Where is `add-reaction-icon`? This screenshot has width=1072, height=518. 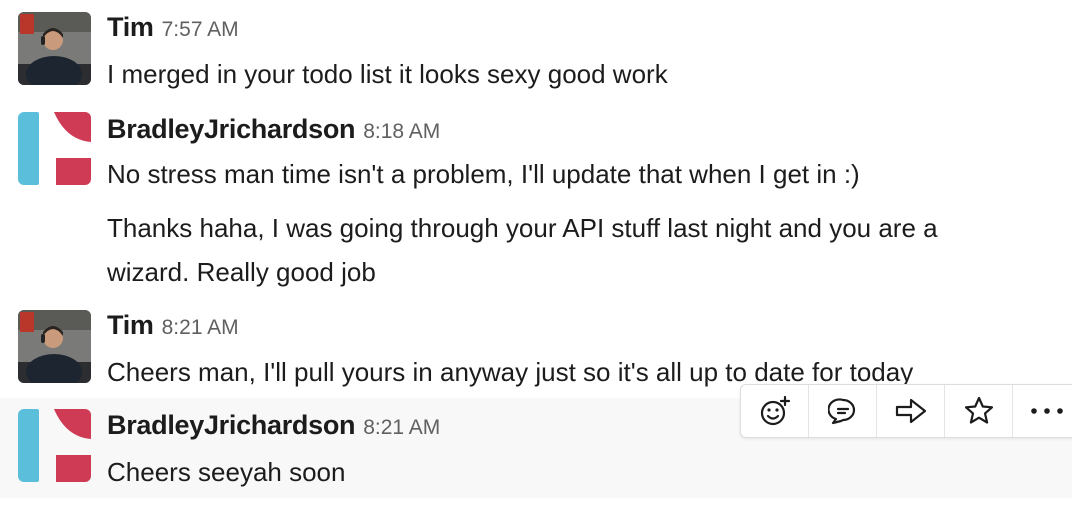
add-reaction-icon is located at coordinates (775, 410).